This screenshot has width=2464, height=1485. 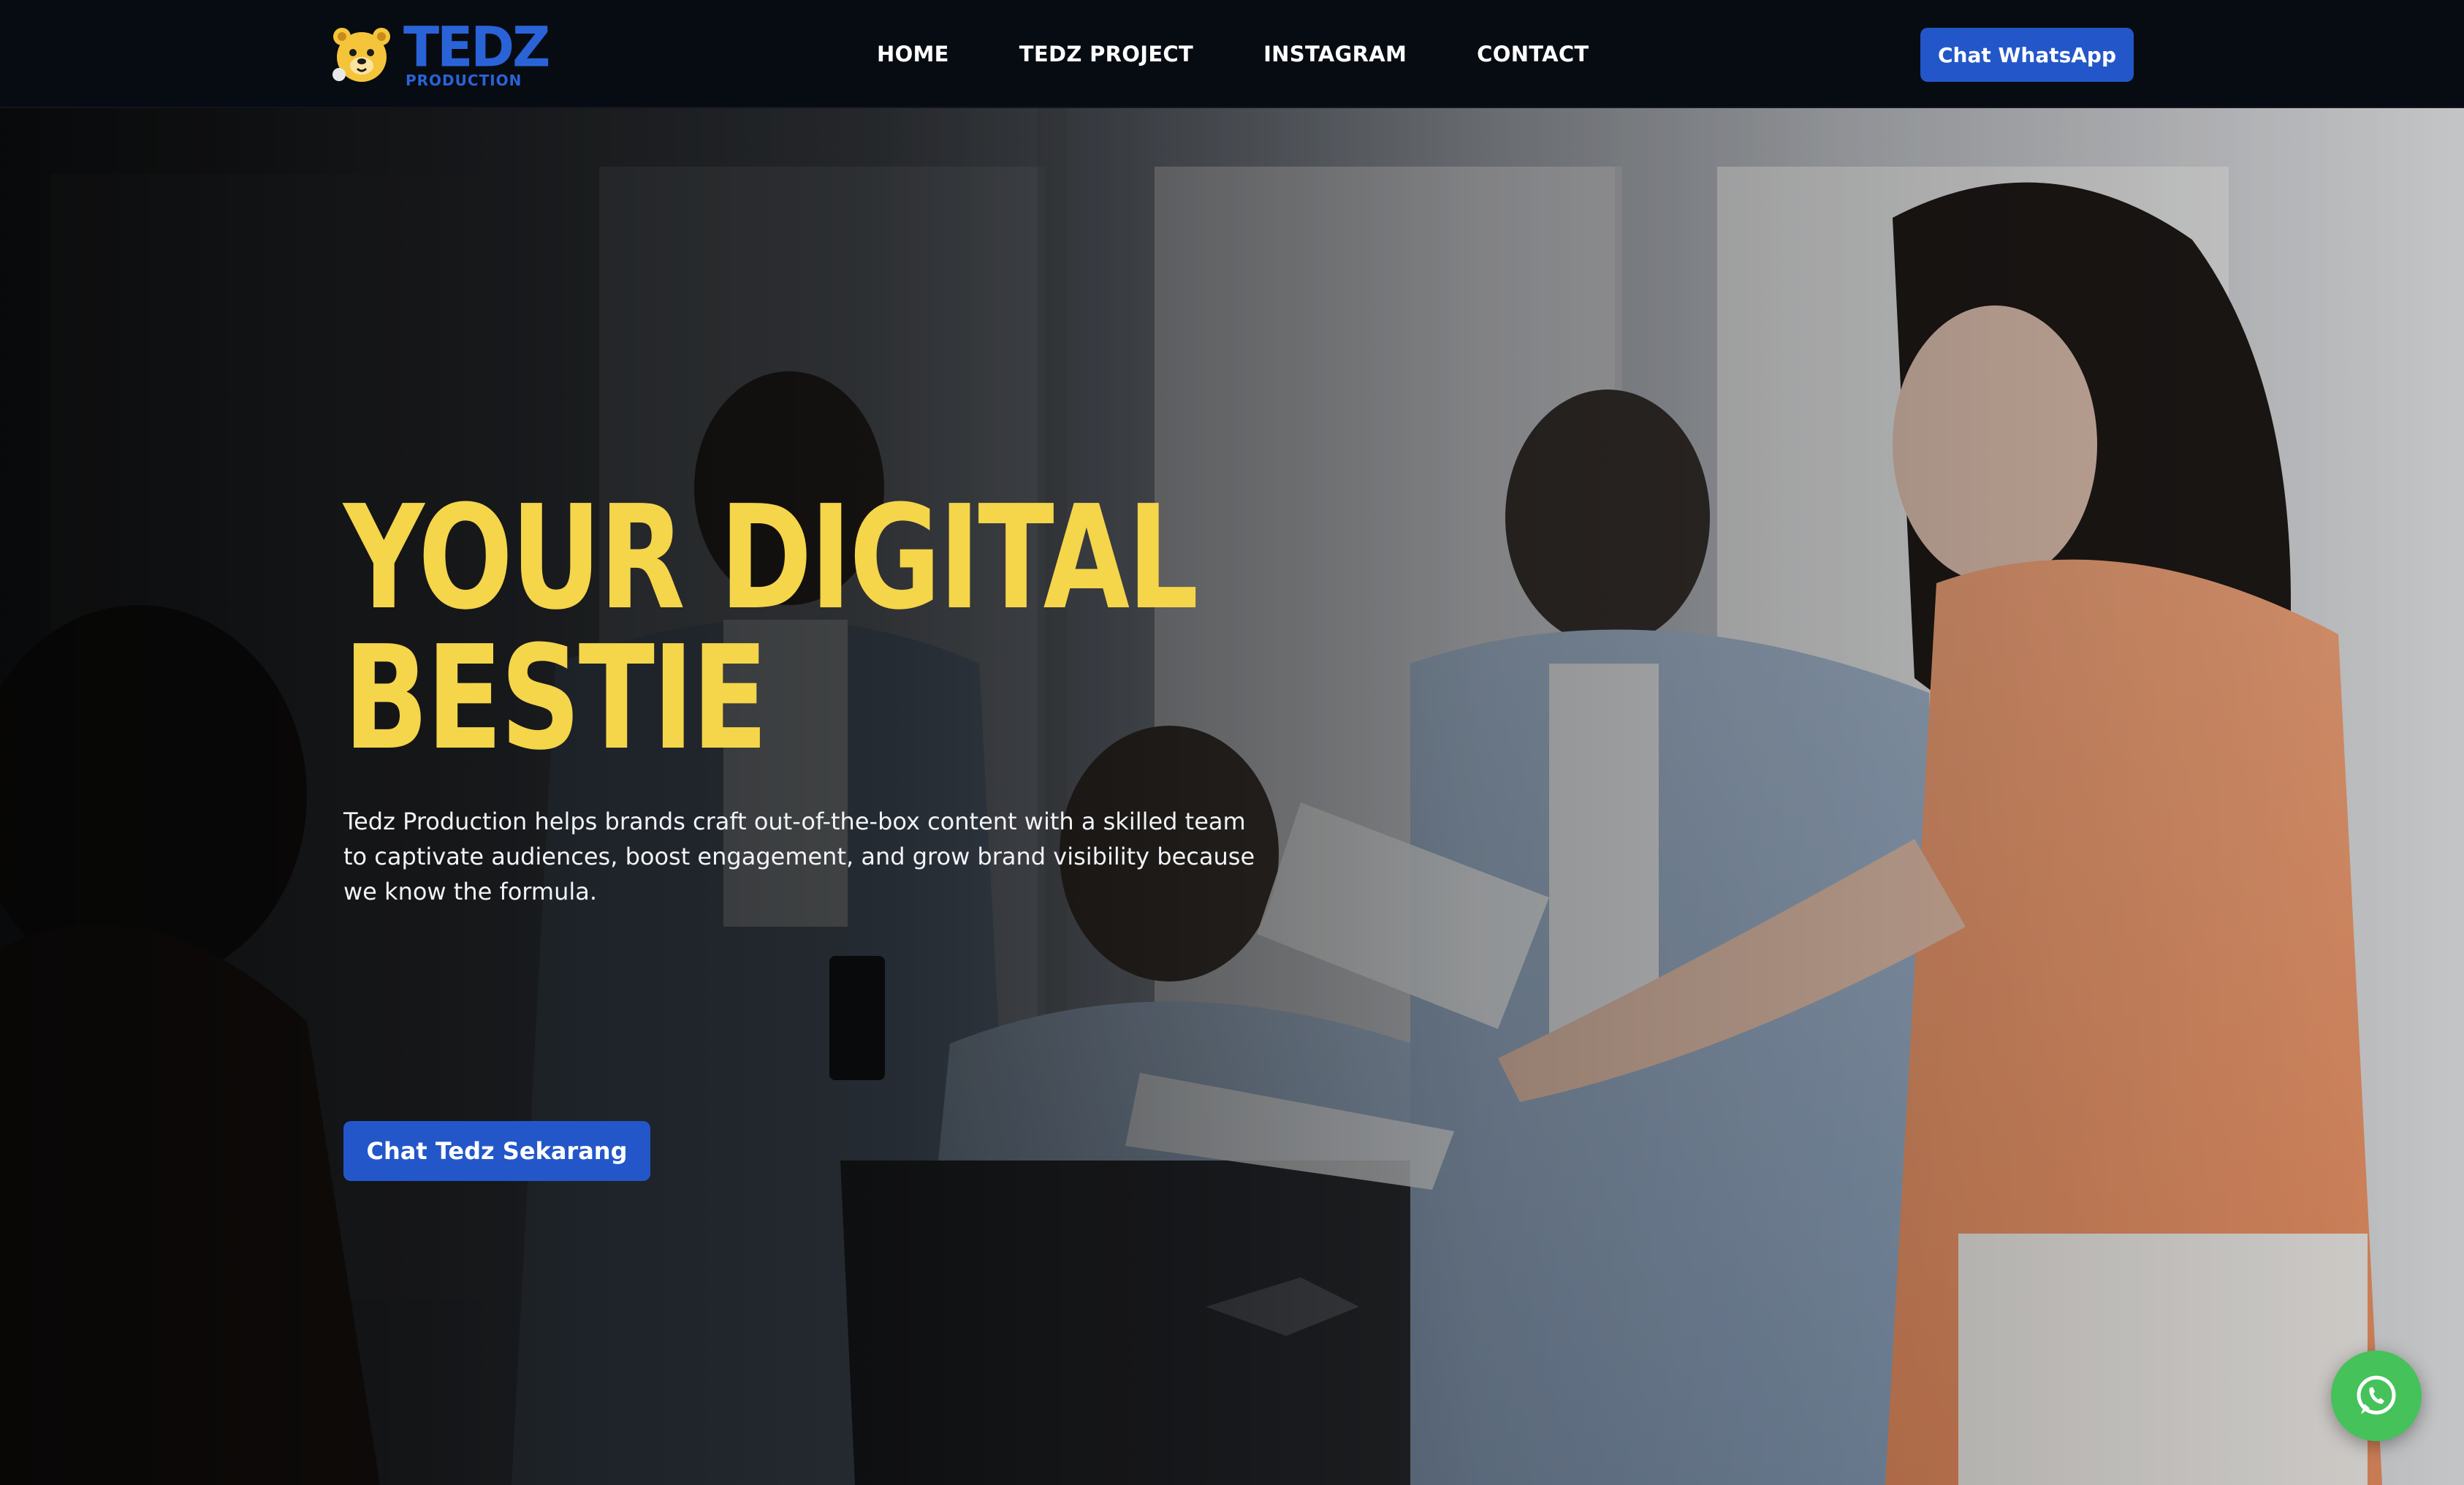 I want to click on main-nav: HOME TEDZ PROJECT INSTAGRAM CONTACT, so click(x=1268, y=54).